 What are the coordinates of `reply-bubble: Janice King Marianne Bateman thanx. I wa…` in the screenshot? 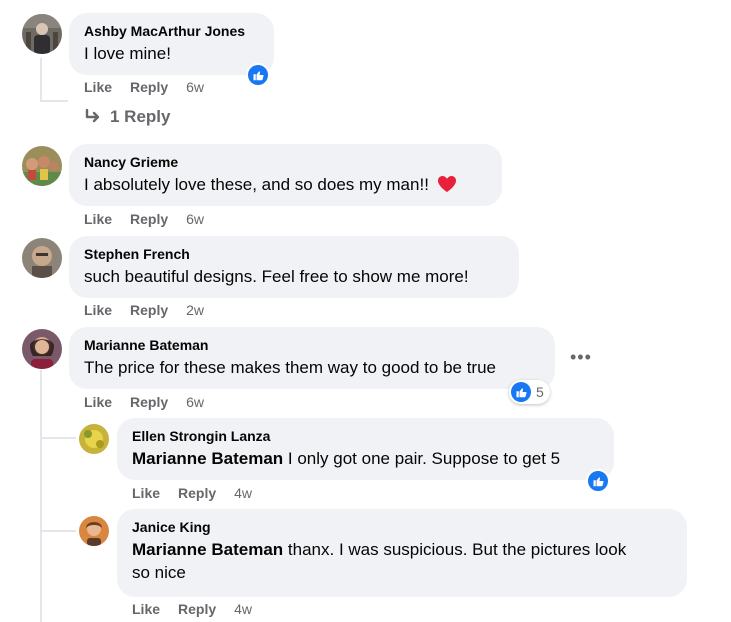 It's located at (402, 553).